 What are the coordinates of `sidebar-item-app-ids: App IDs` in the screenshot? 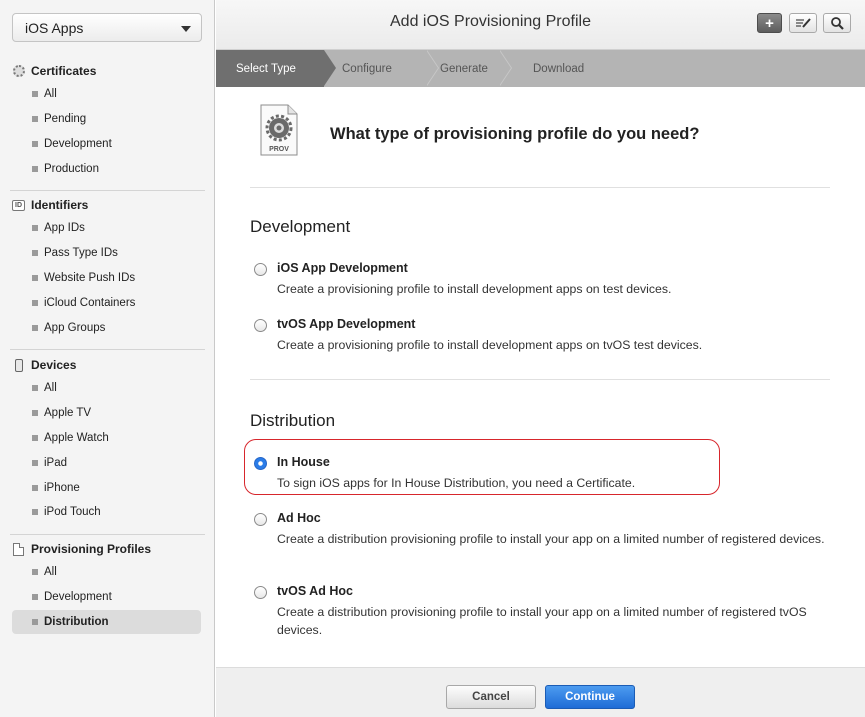 It's located at (107, 228).